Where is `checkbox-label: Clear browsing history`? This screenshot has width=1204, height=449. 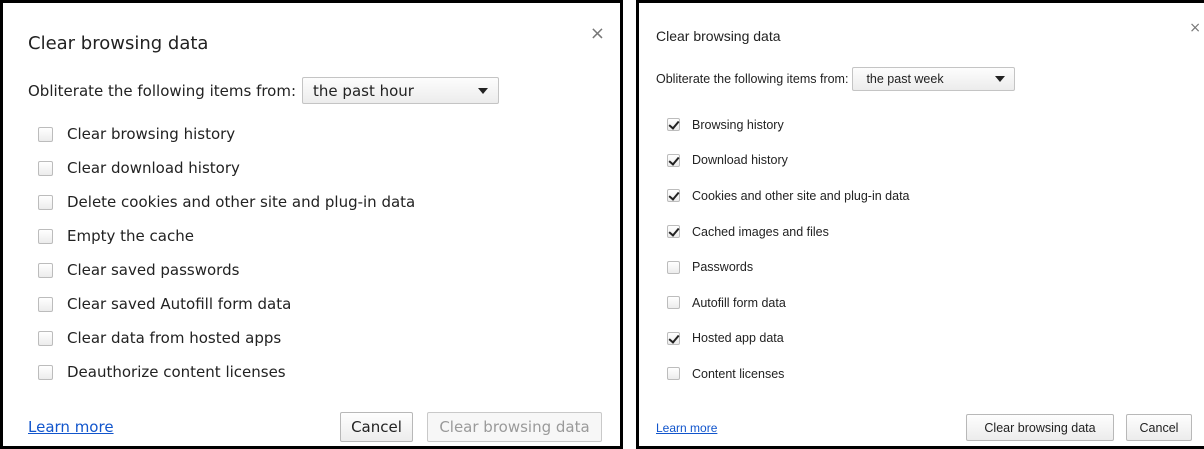 checkbox-label: Clear browsing history is located at coordinates (151, 134).